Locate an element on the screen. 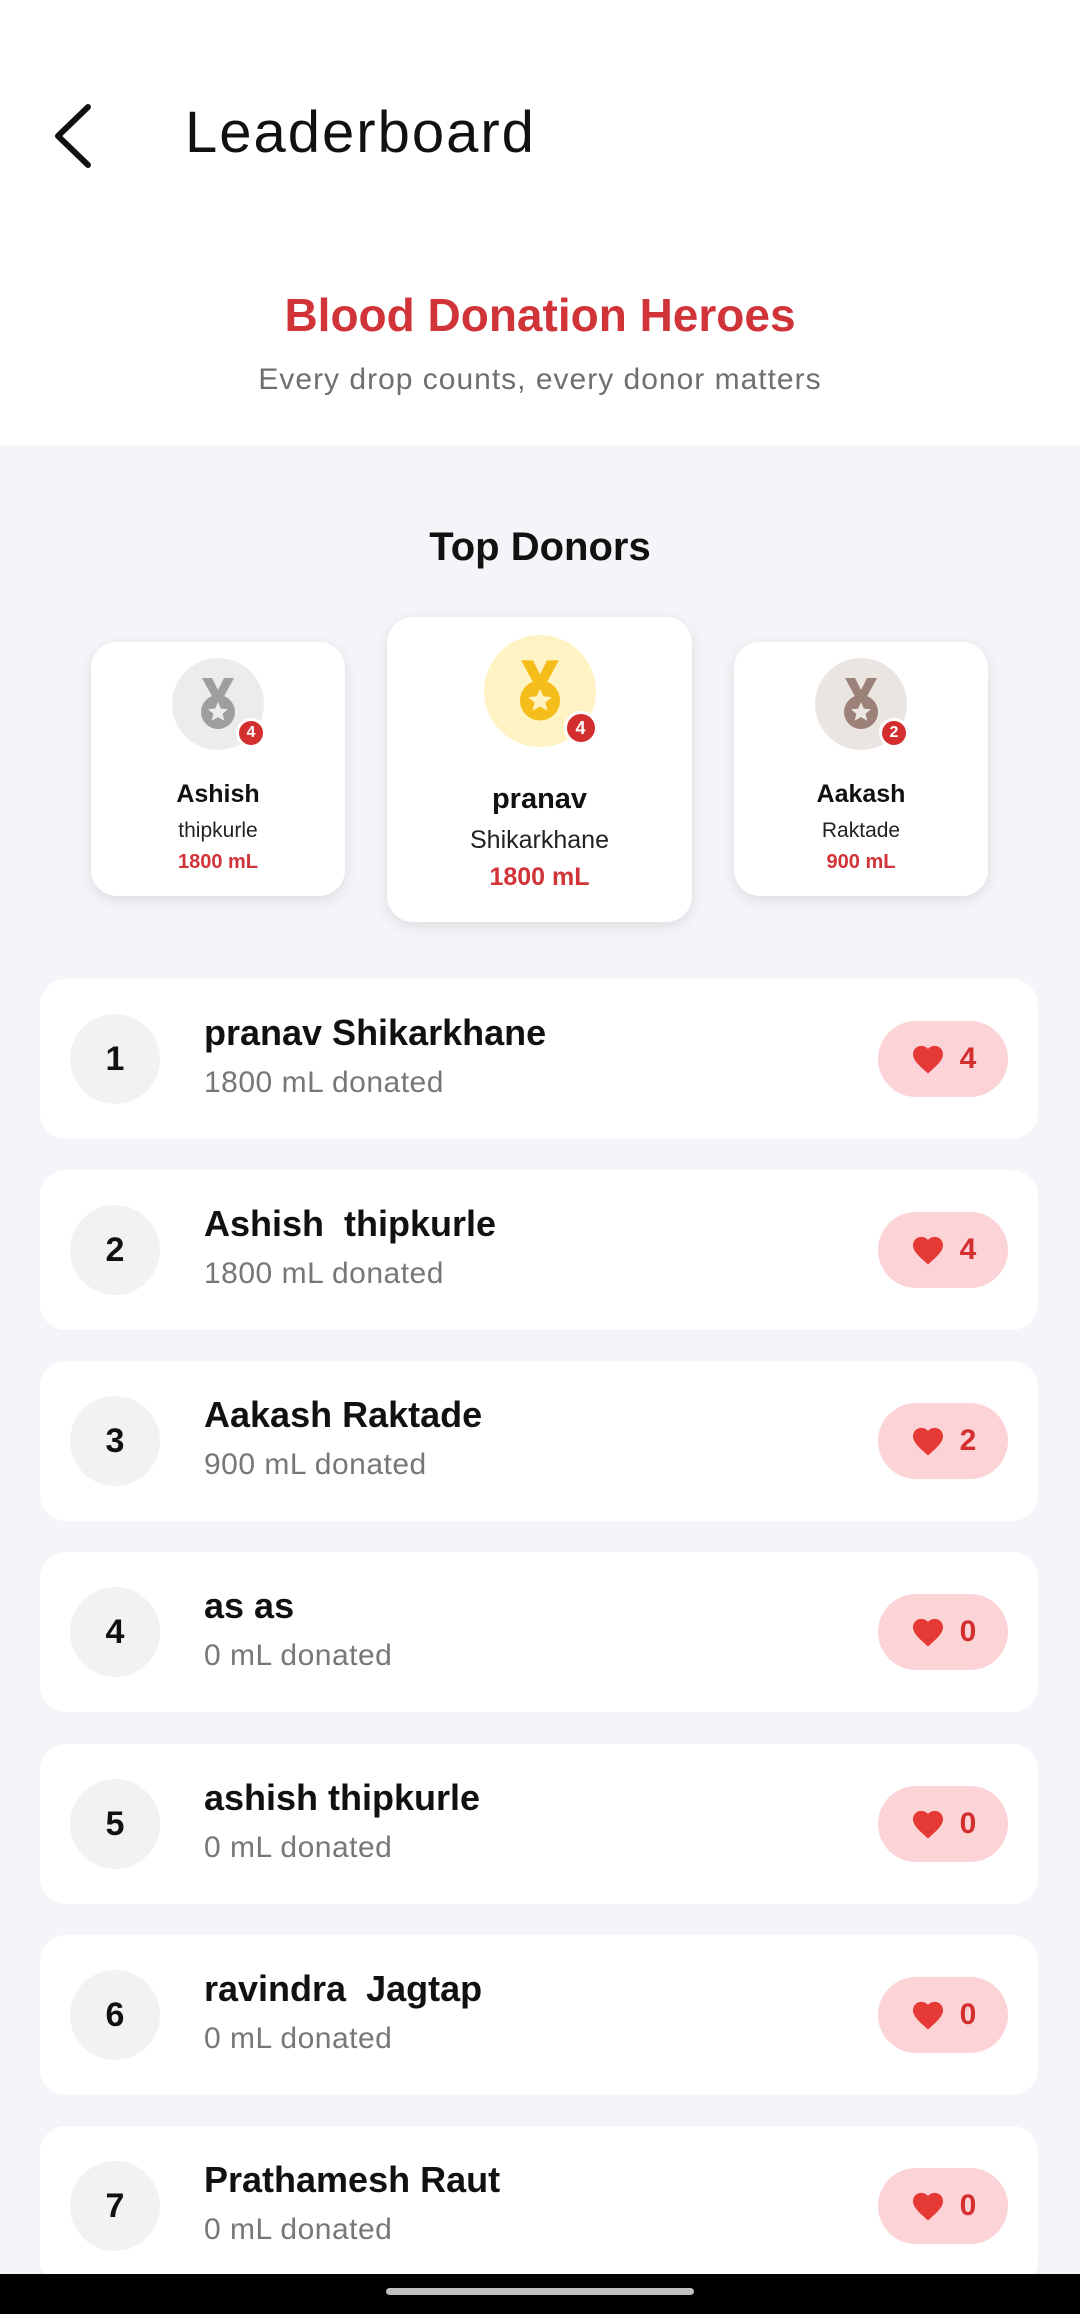  leaderboard-row: 4 as as 0 mL donated 0 is located at coordinates (539, 1632).